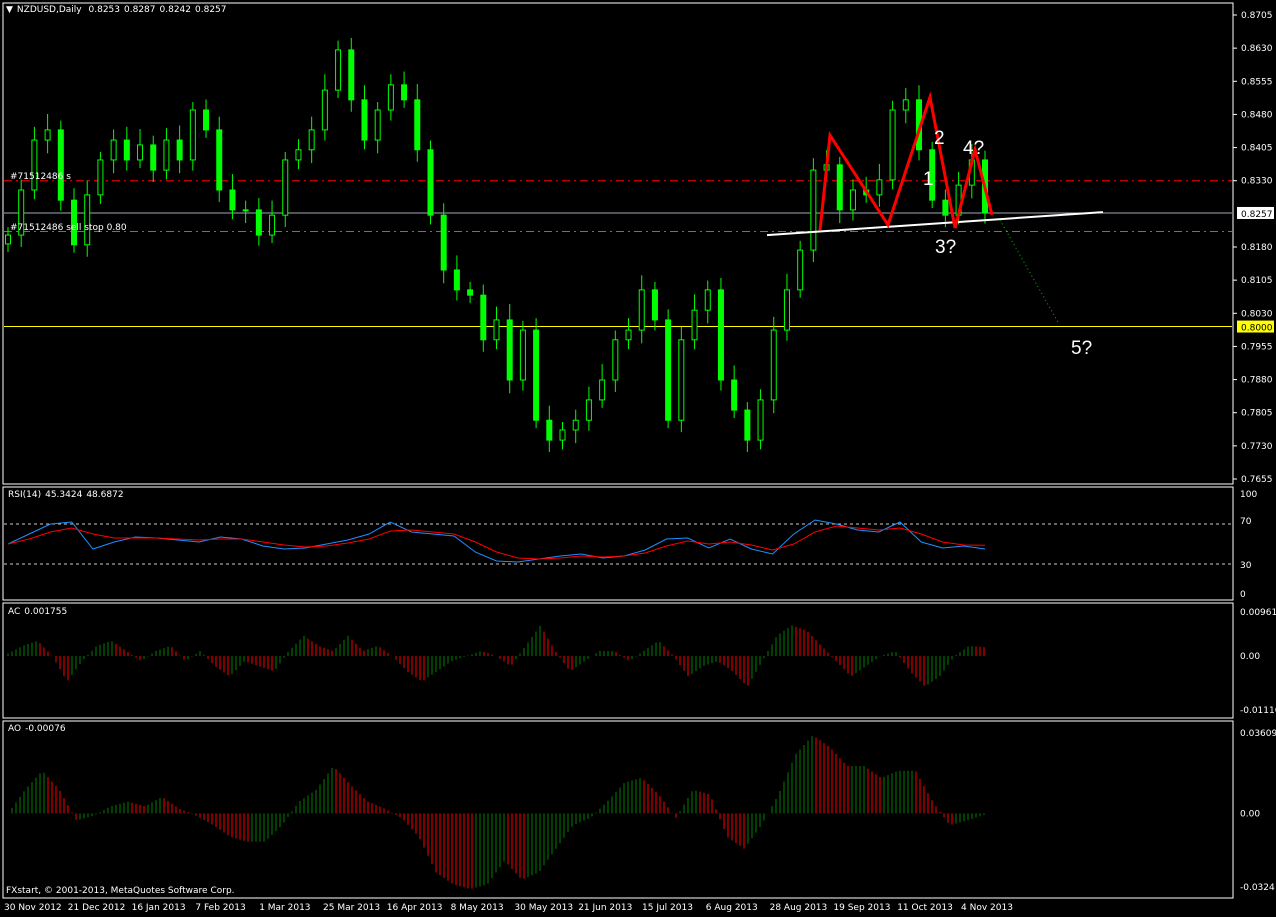  I want to click on open-value: 0.8253, so click(104, 10).